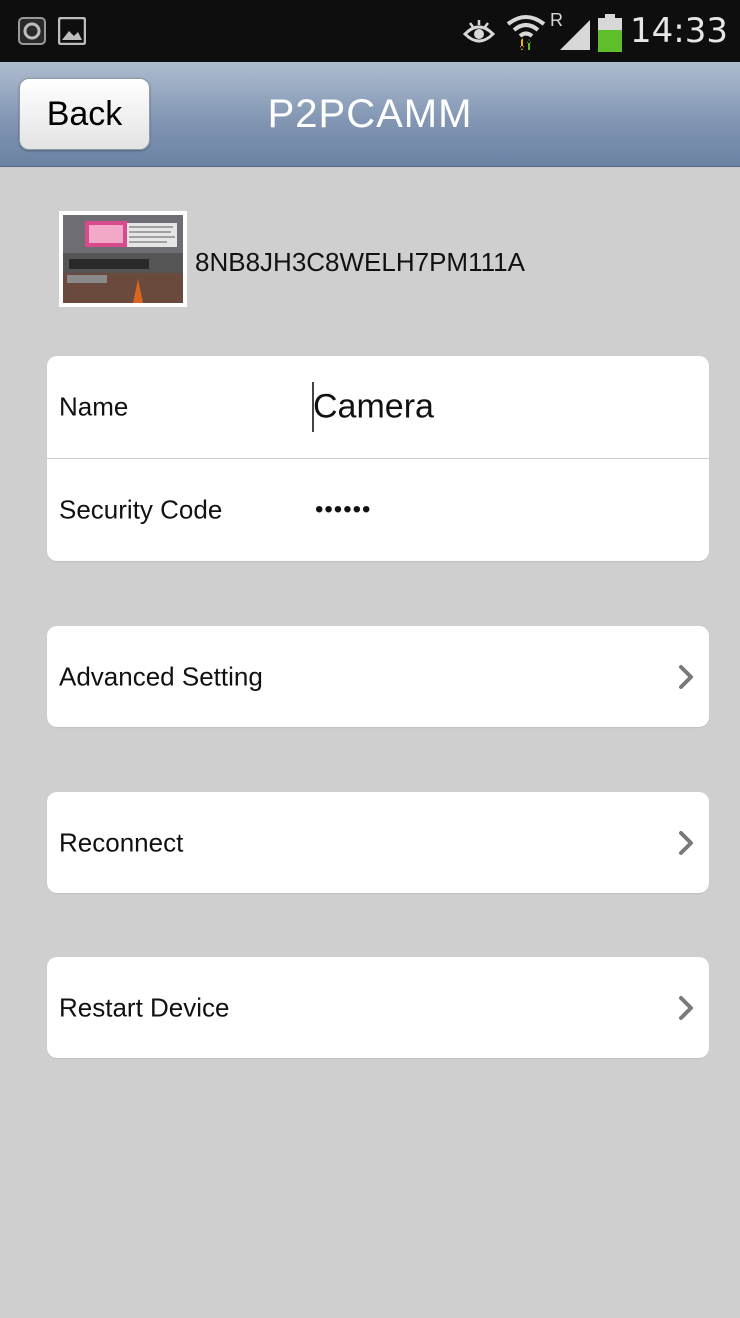  Describe the element at coordinates (575, 35) in the screenshot. I see `roaming-signal-icon` at that location.